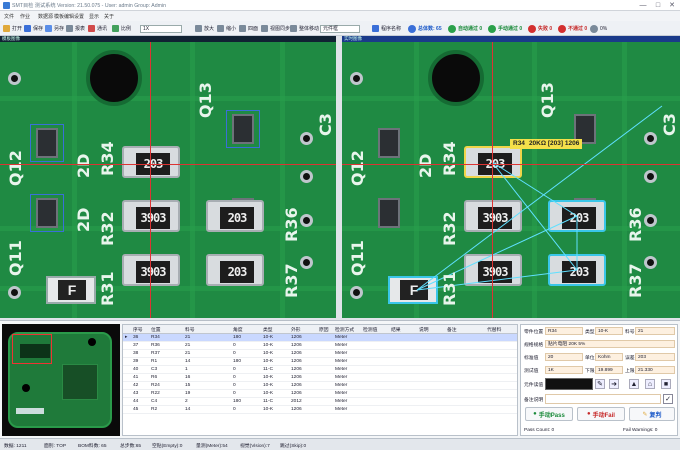 The width and height of the screenshot is (680, 450). Describe the element at coordinates (151, 162) in the screenshot. I see `resistor-r34: 203` at that location.